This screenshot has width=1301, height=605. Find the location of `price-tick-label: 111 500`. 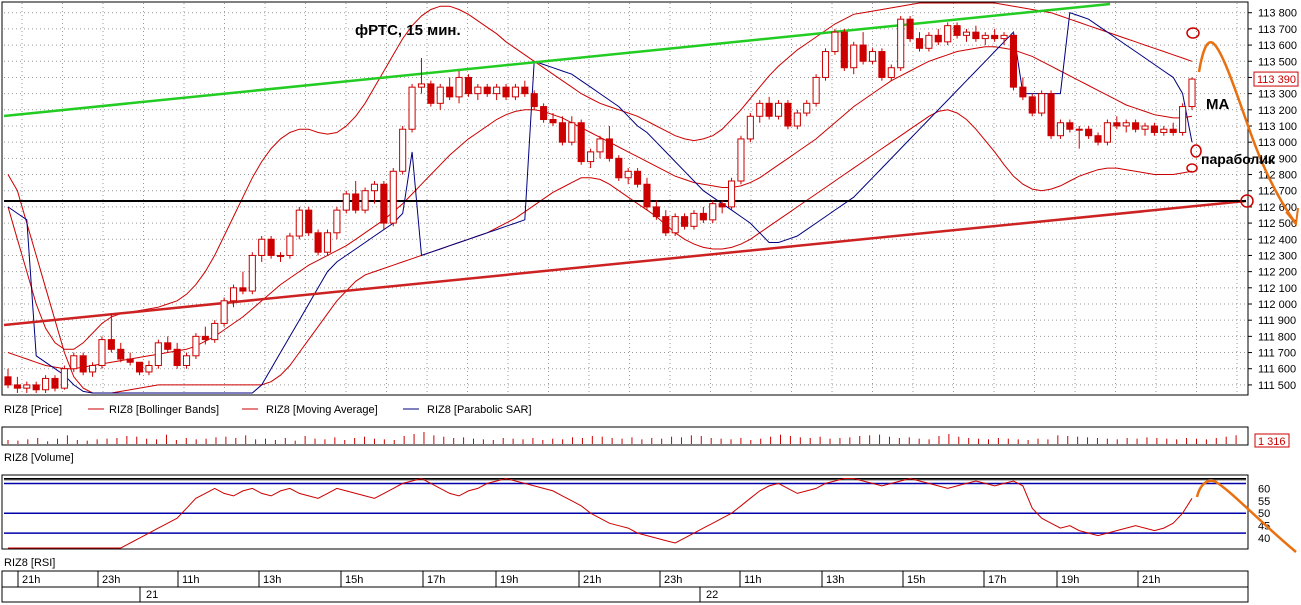

price-tick-label: 111 500 is located at coordinates (1277, 386).